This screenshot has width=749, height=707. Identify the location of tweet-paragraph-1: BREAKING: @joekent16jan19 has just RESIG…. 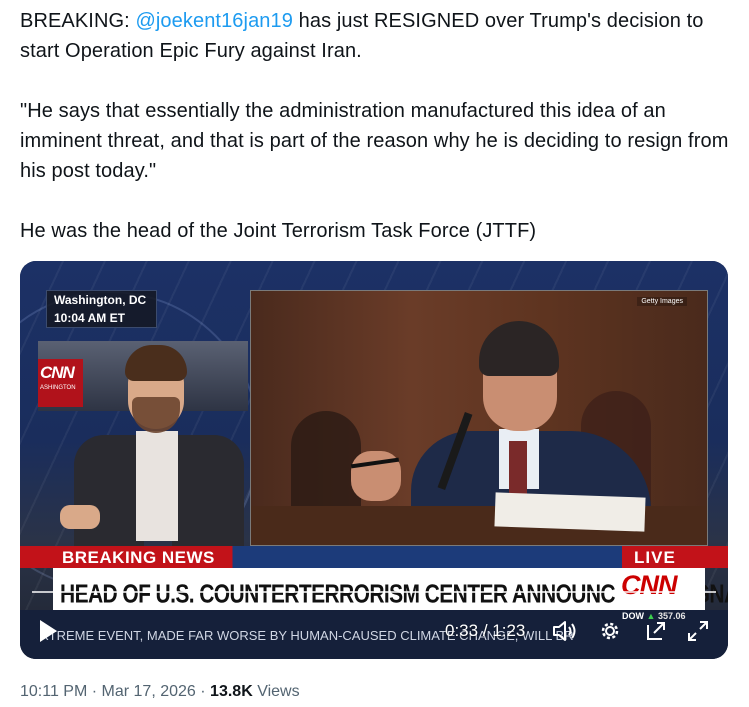
(377, 36).